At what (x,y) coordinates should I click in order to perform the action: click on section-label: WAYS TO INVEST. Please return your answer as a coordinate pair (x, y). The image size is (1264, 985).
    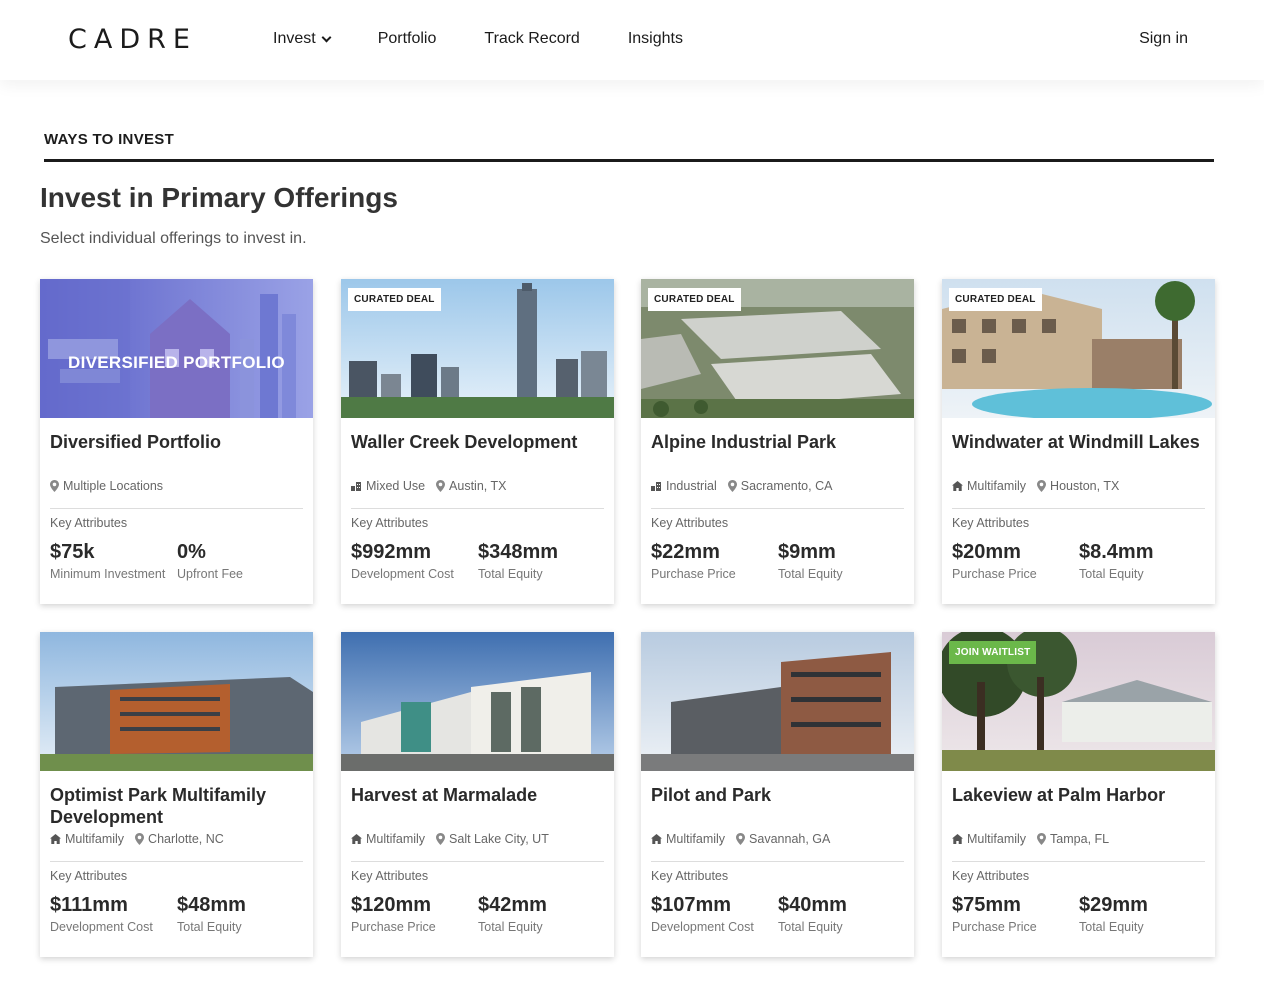
    Looking at the image, I should click on (109, 139).